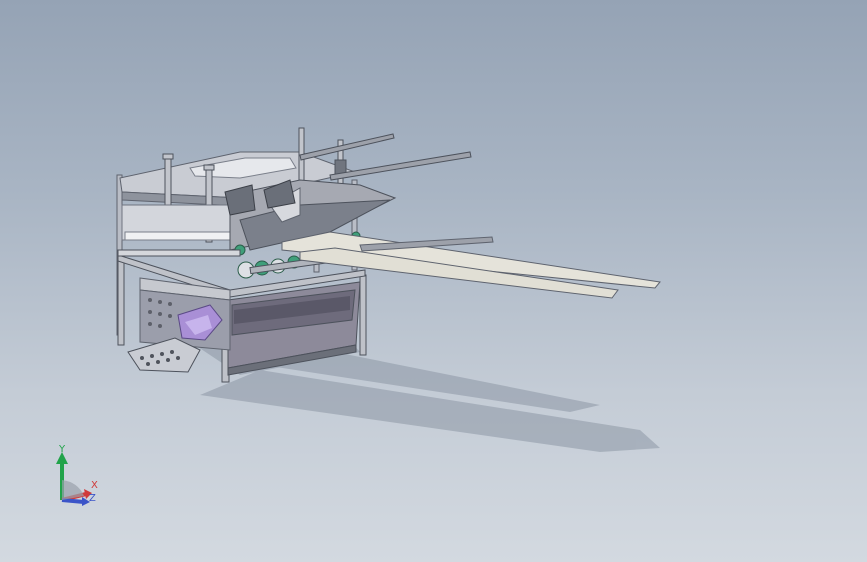  Describe the element at coordinates (74, 479) in the screenshot. I see `coordinate-triad` at that location.